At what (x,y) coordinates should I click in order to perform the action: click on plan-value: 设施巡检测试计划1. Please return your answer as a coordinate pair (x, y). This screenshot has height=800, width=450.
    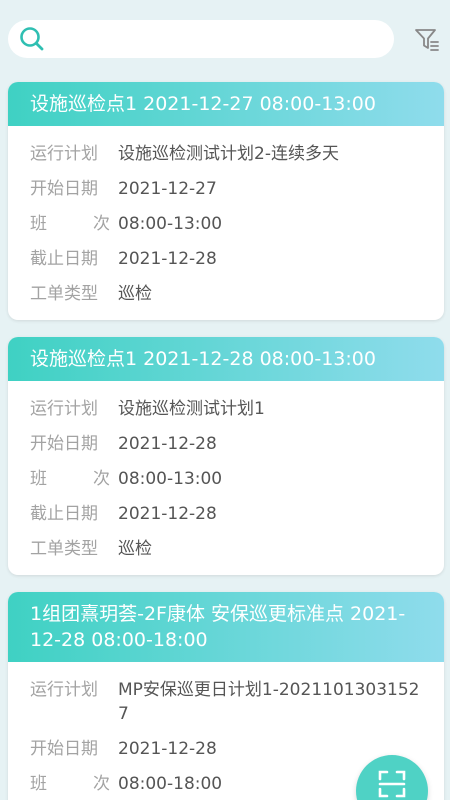
    Looking at the image, I should click on (191, 409).